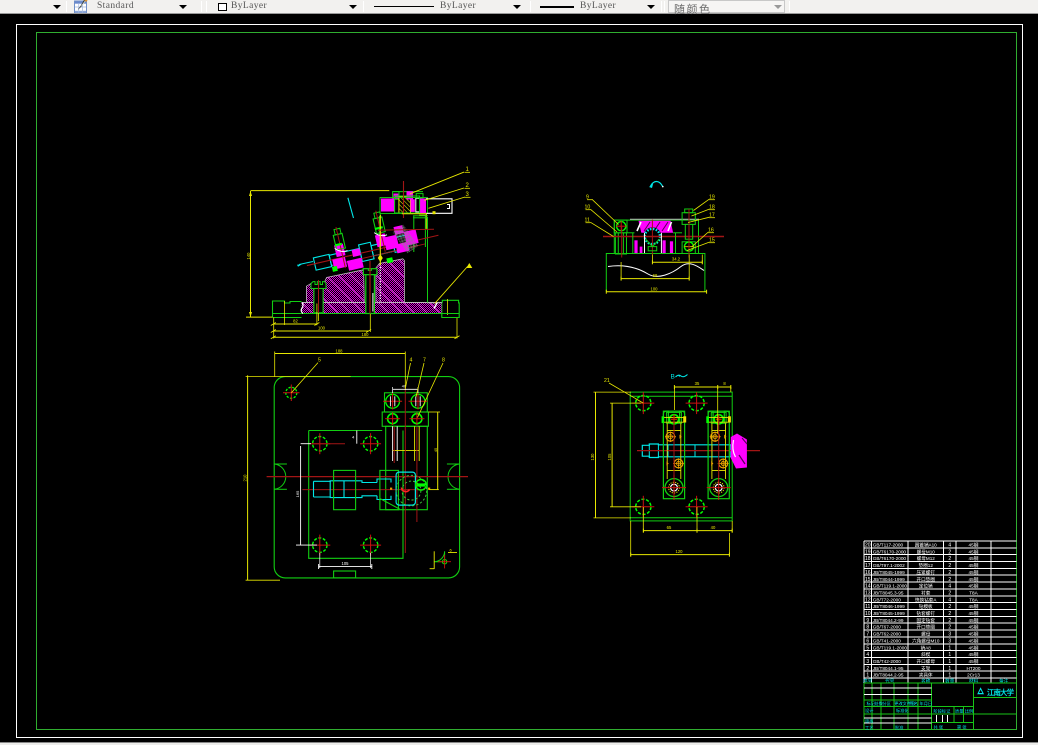 The height and width of the screenshot is (745, 1038). What do you see at coordinates (926, 558) in the screenshot?
I see `svg-text: 螺母M12` at bounding box center [926, 558].